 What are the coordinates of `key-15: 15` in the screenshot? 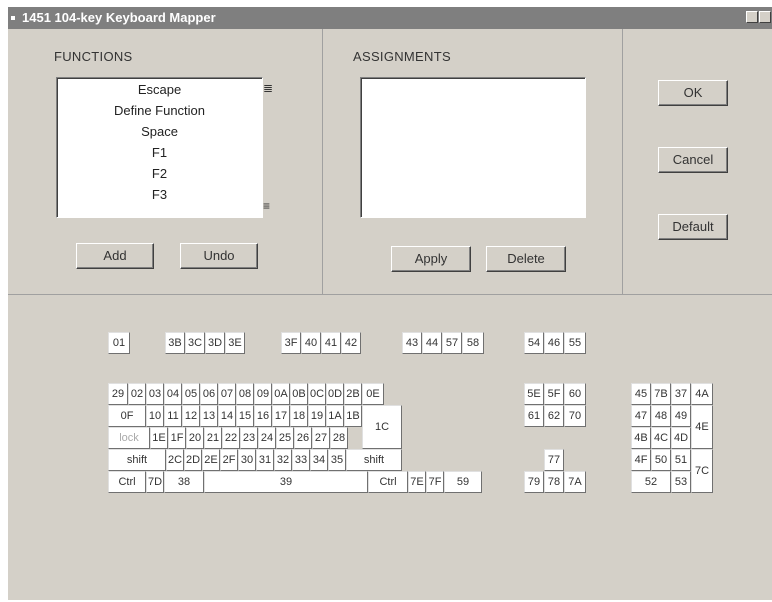 It's located at (245, 416).